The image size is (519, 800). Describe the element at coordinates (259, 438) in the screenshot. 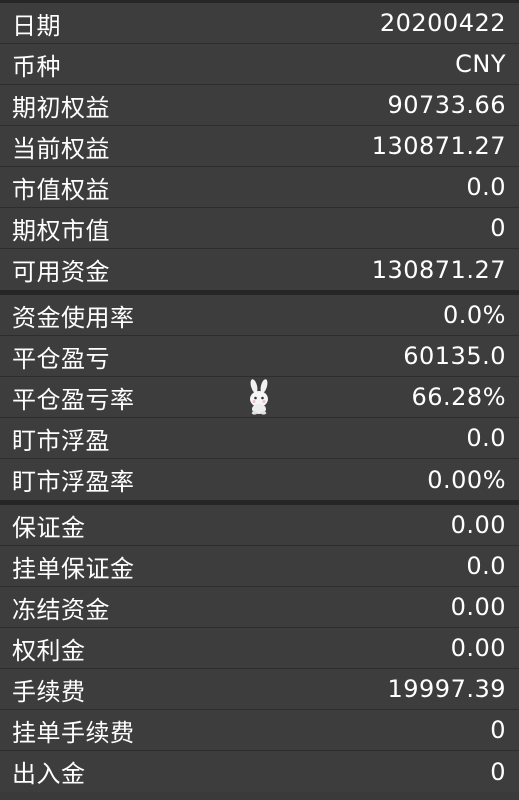

I see `row-mark-to-market-pnl: 盯市浮盈 0.0` at that location.